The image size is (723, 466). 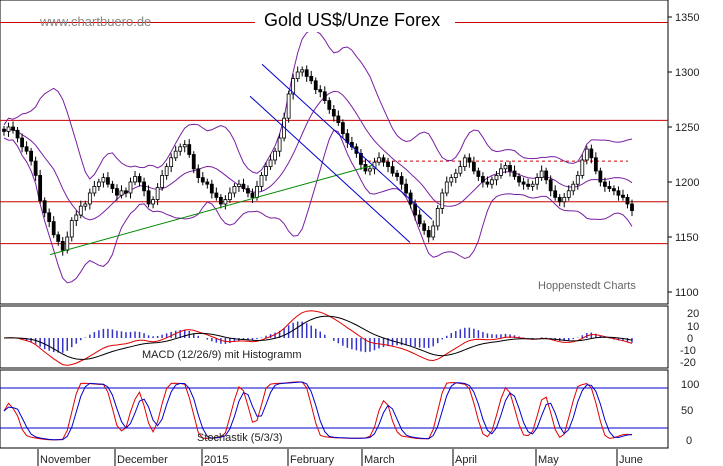 I want to click on macd-label: MACD (12/26/9) mit Histogramm, so click(x=222, y=355).